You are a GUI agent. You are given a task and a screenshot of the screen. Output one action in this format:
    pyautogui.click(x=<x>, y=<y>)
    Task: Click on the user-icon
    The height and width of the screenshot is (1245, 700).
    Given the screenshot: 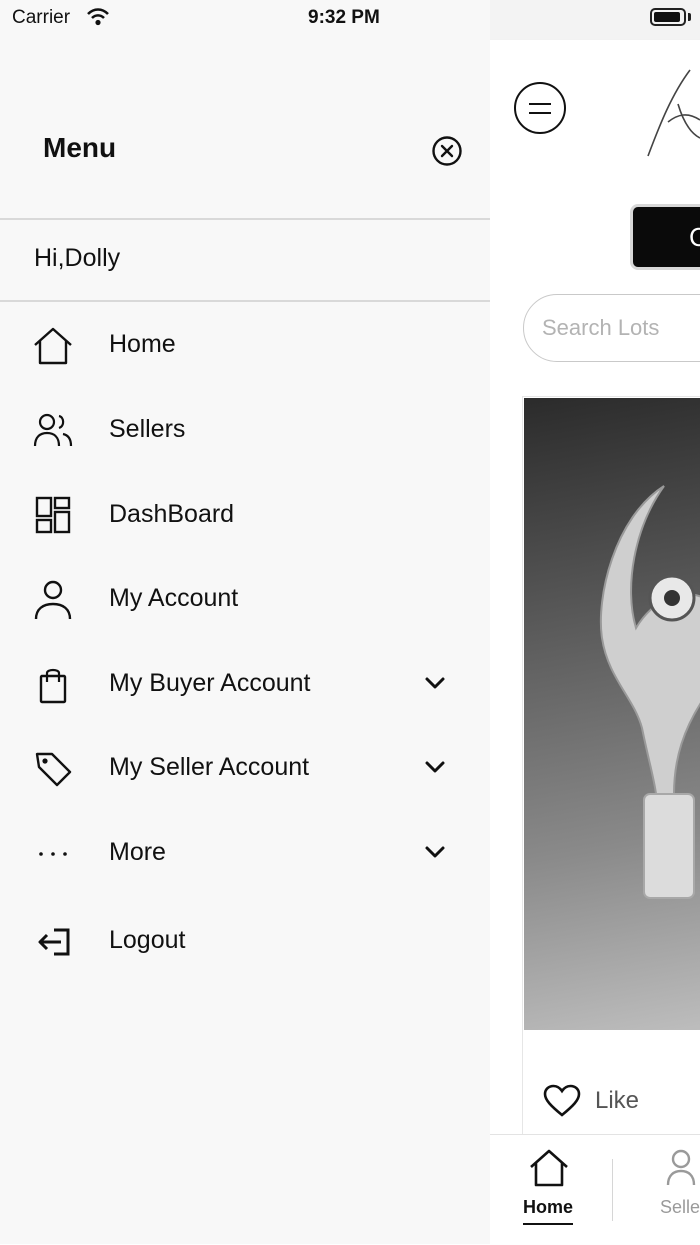 What is the action you would take?
    pyautogui.click(x=53, y=600)
    